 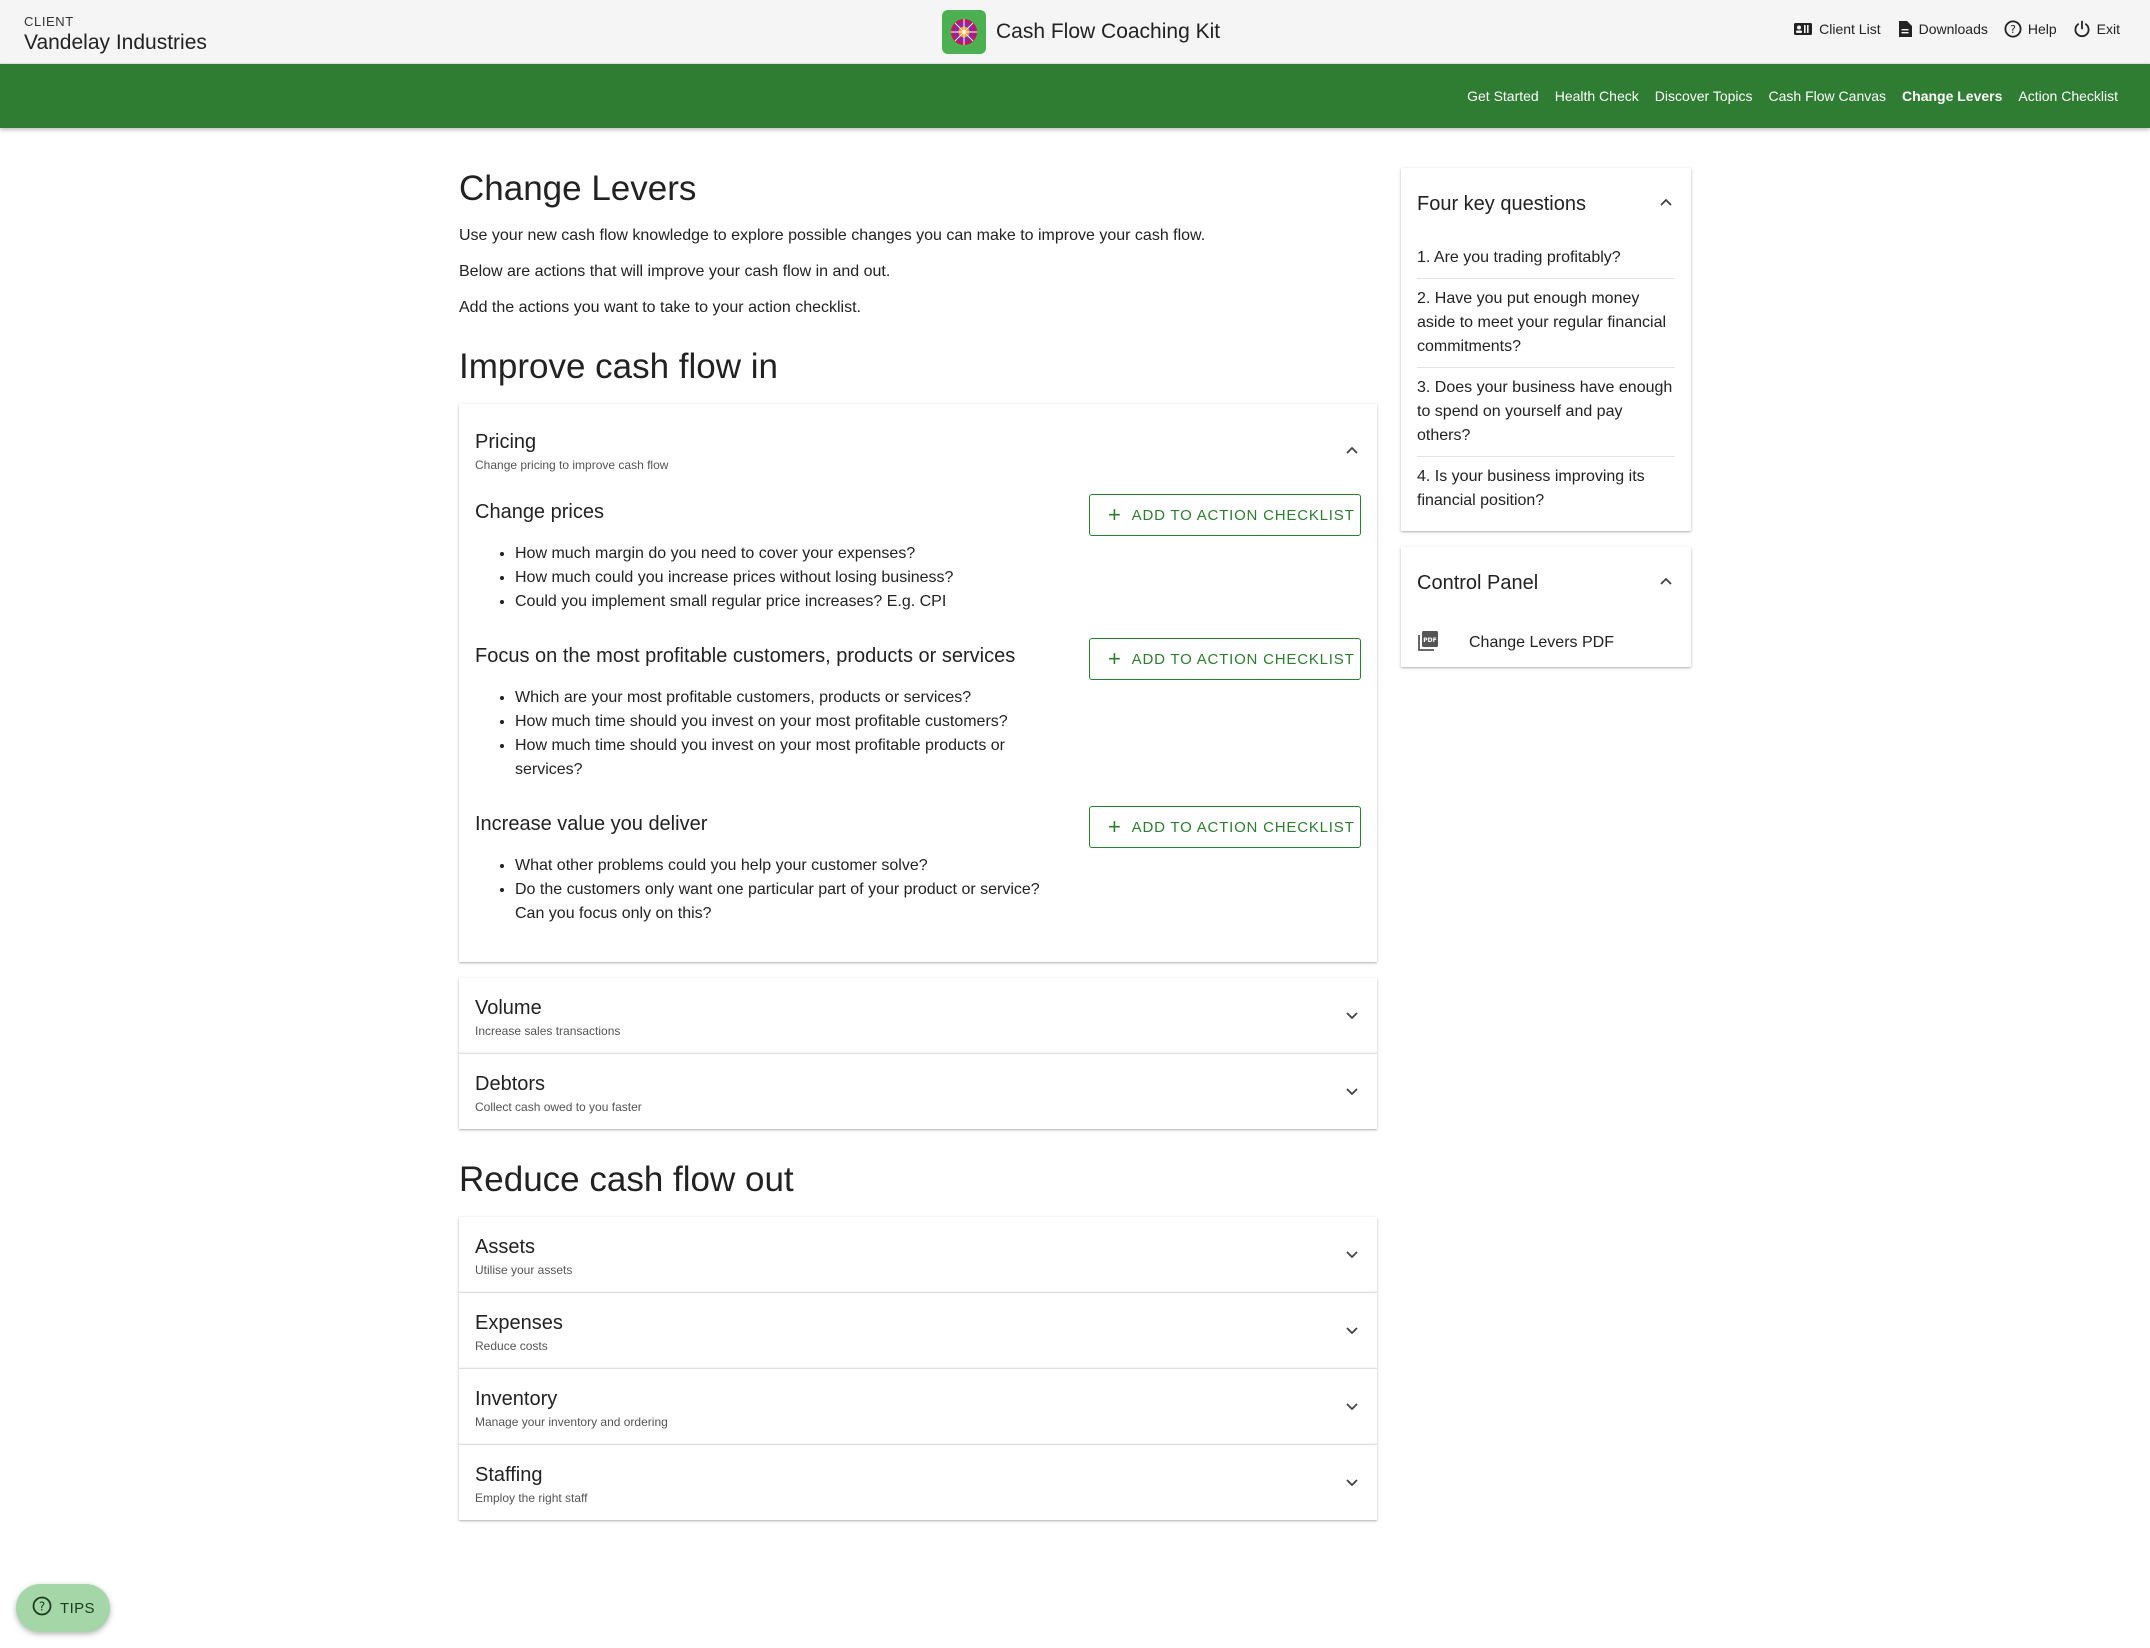 I want to click on tab-cash-flow-canvas: Cash Flow Canvas, so click(x=1828, y=96).